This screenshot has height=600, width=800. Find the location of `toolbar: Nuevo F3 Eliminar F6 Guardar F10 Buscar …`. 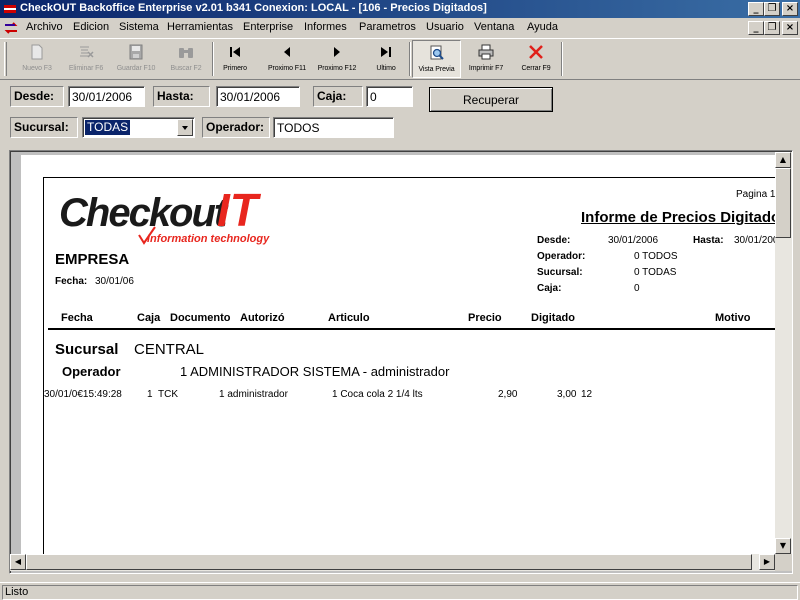

toolbar: Nuevo F3 Eliminar F6 Guardar F10 Buscar … is located at coordinates (400, 59).